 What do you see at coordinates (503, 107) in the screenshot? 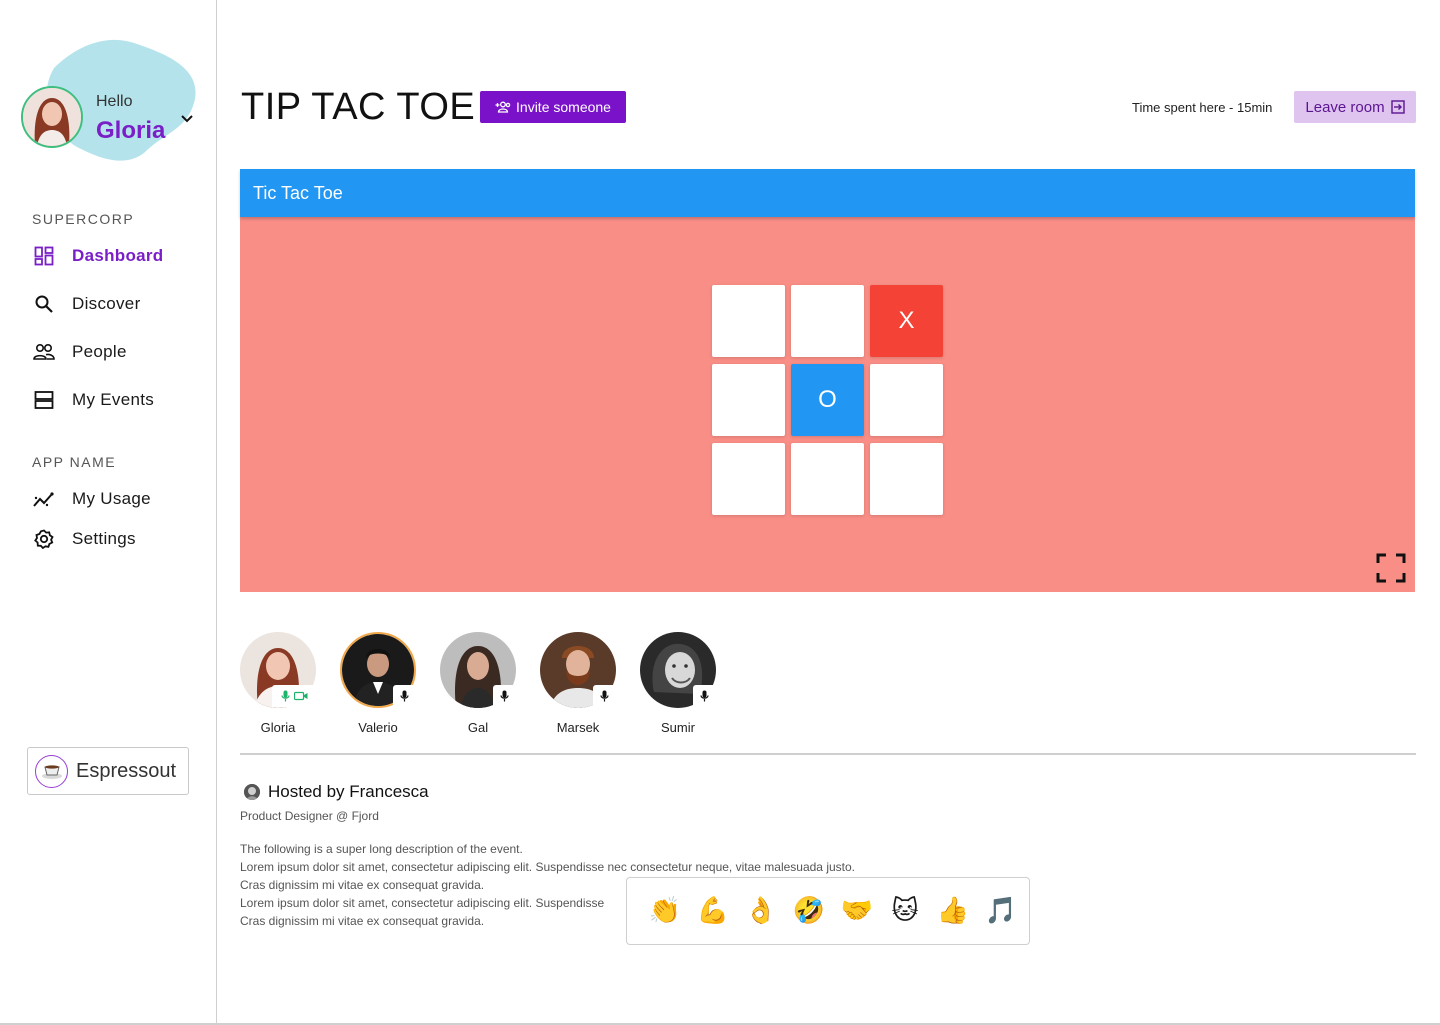
I see `add-people-icon` at bounding box center [503, 107].